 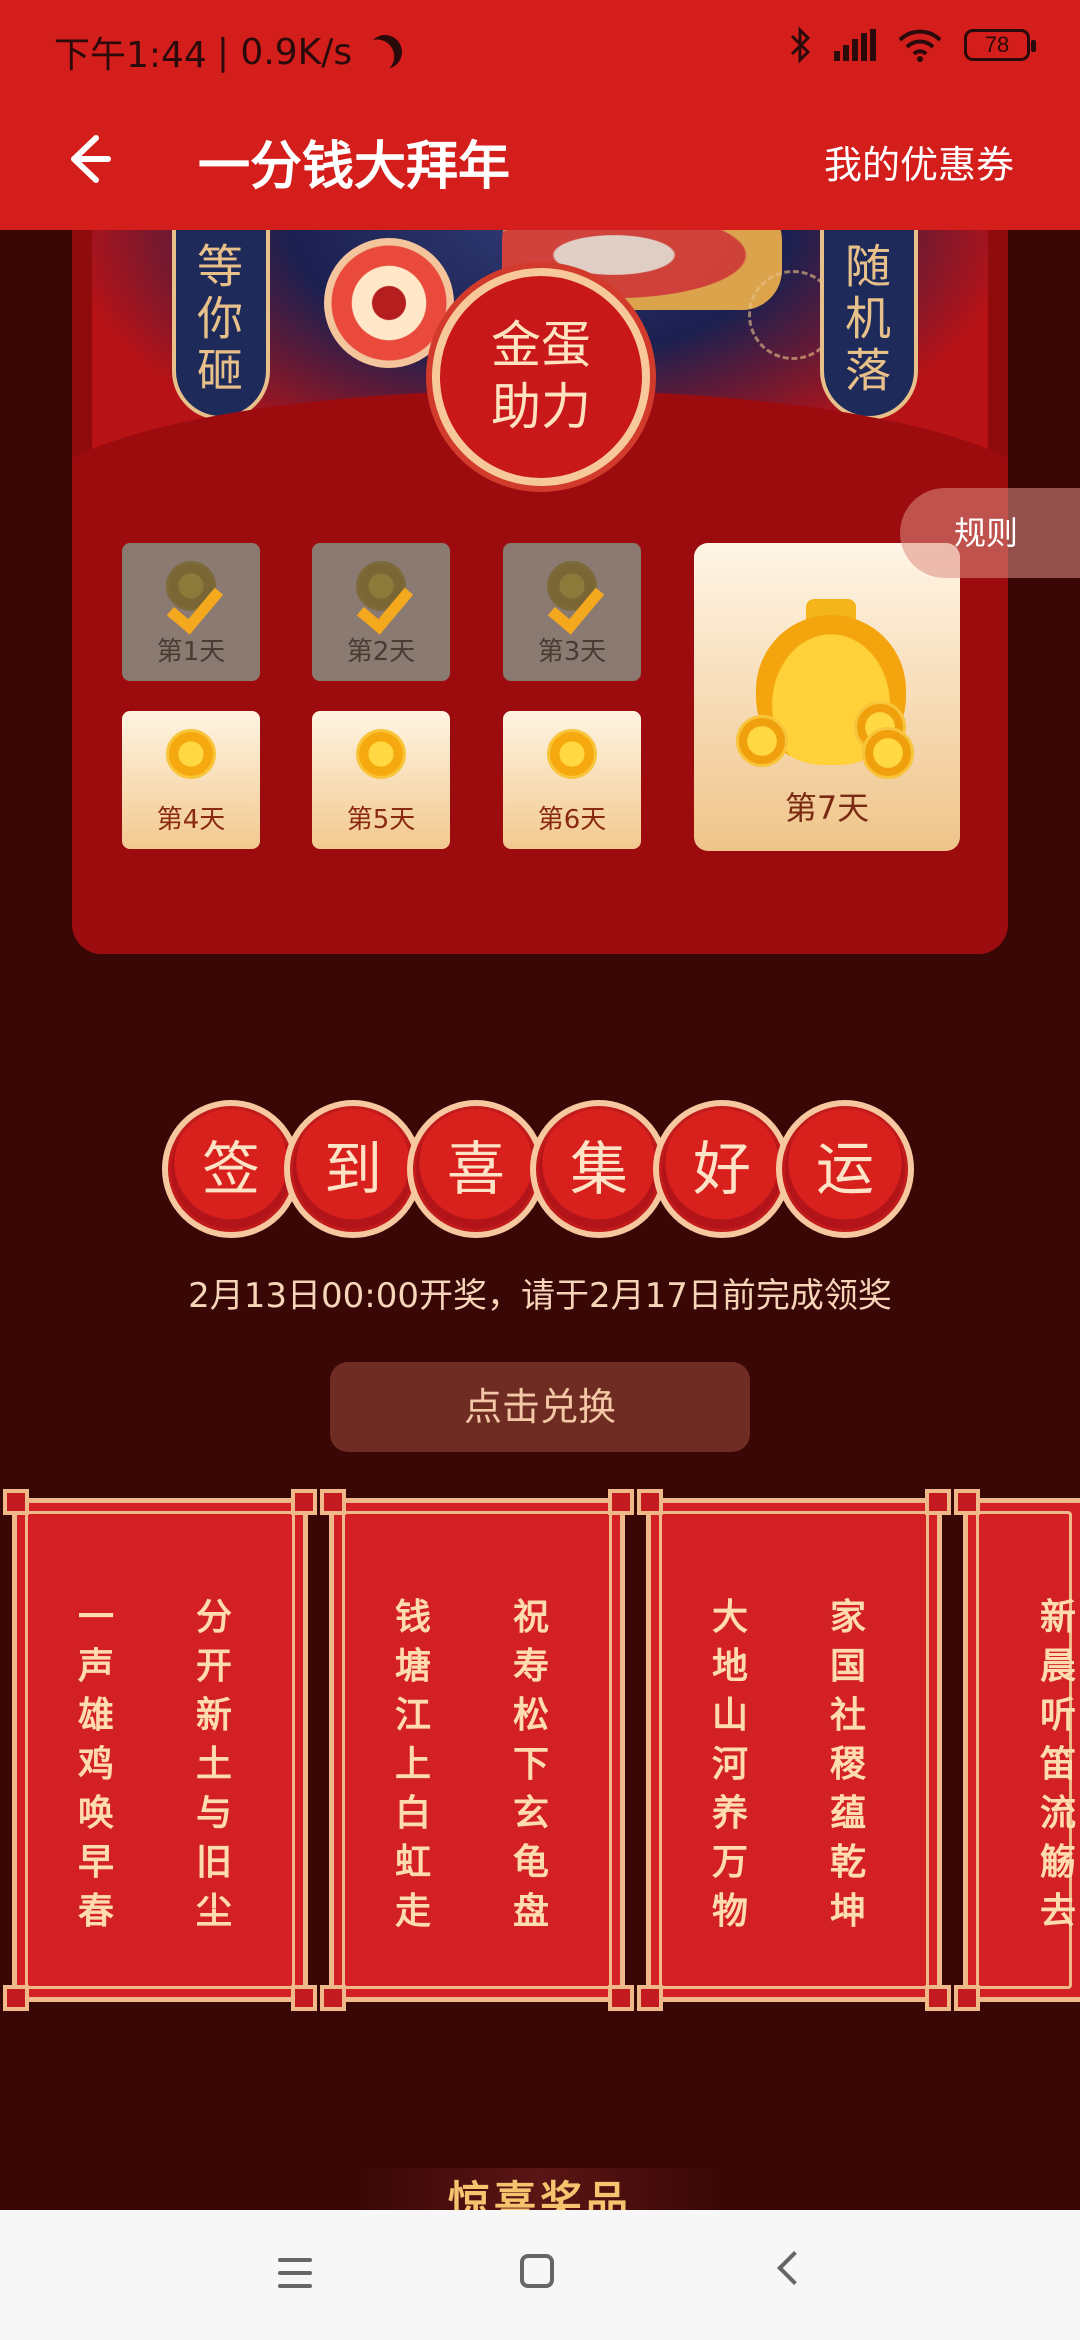 I want to click on day-7-tile: 第7天, so click(x=827, y=697).